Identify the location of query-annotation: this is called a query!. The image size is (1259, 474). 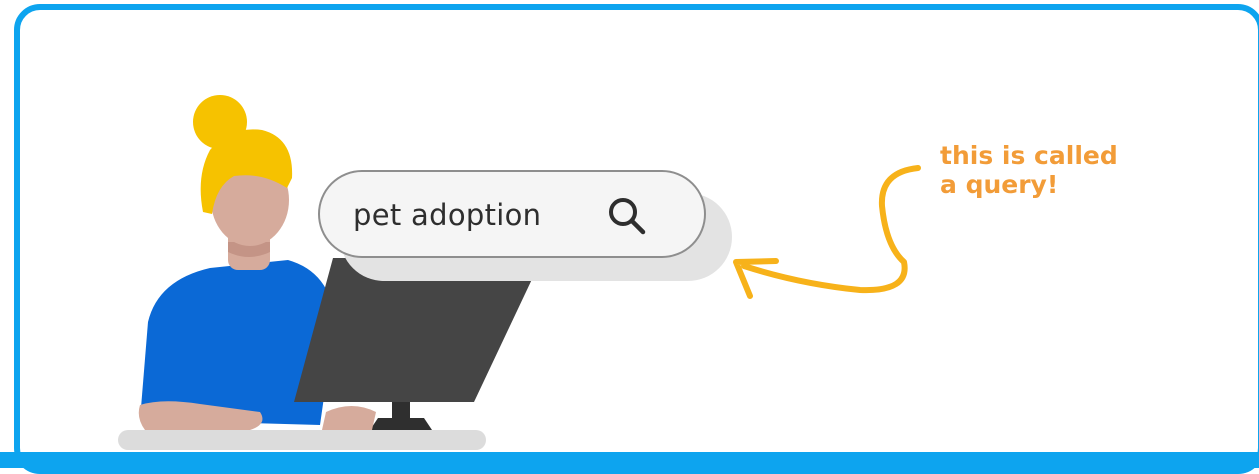
(1029, 170).